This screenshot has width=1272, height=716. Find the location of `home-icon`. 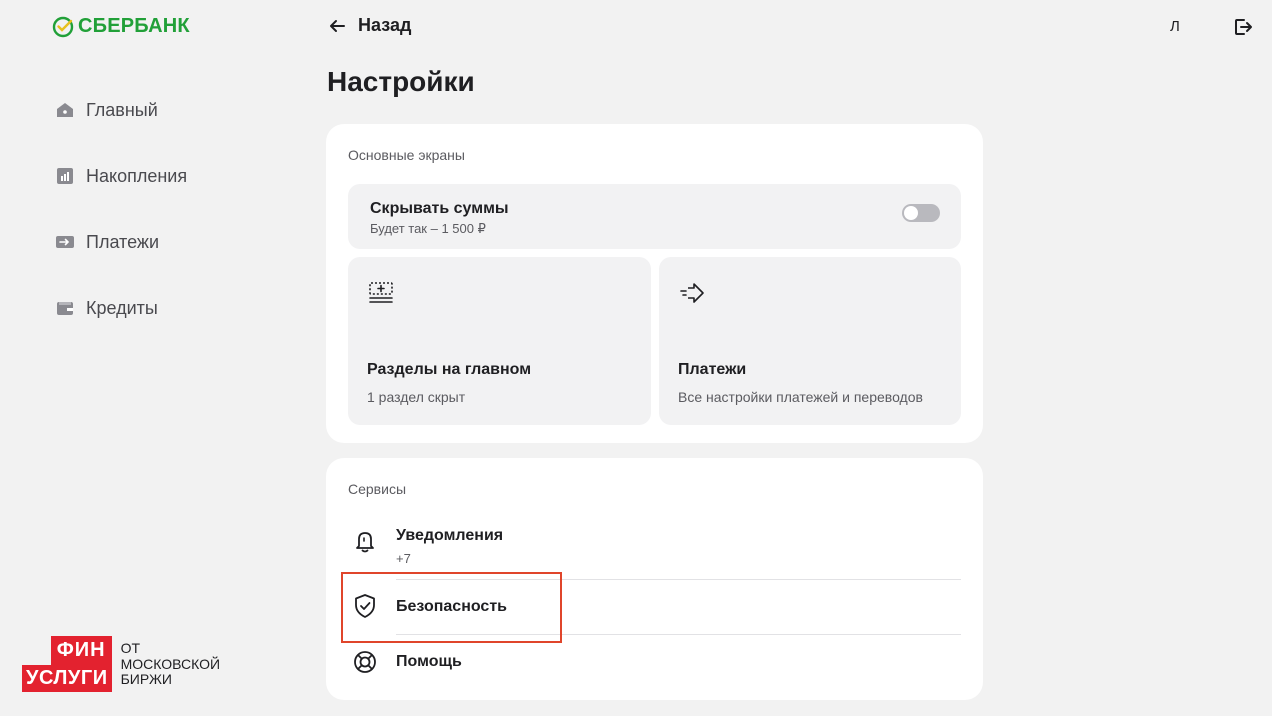

home-icon is located at coordinates (65, 110).